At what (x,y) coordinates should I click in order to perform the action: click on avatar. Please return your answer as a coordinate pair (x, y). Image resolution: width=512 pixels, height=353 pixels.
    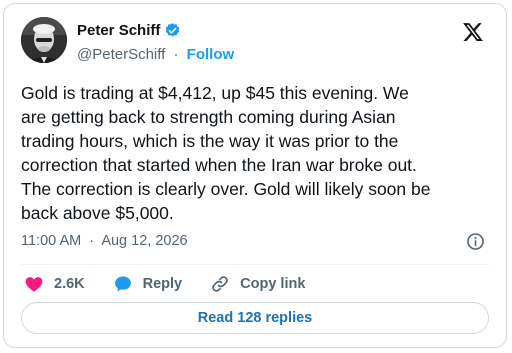
    Looking at the image, I should click on (44, 40).